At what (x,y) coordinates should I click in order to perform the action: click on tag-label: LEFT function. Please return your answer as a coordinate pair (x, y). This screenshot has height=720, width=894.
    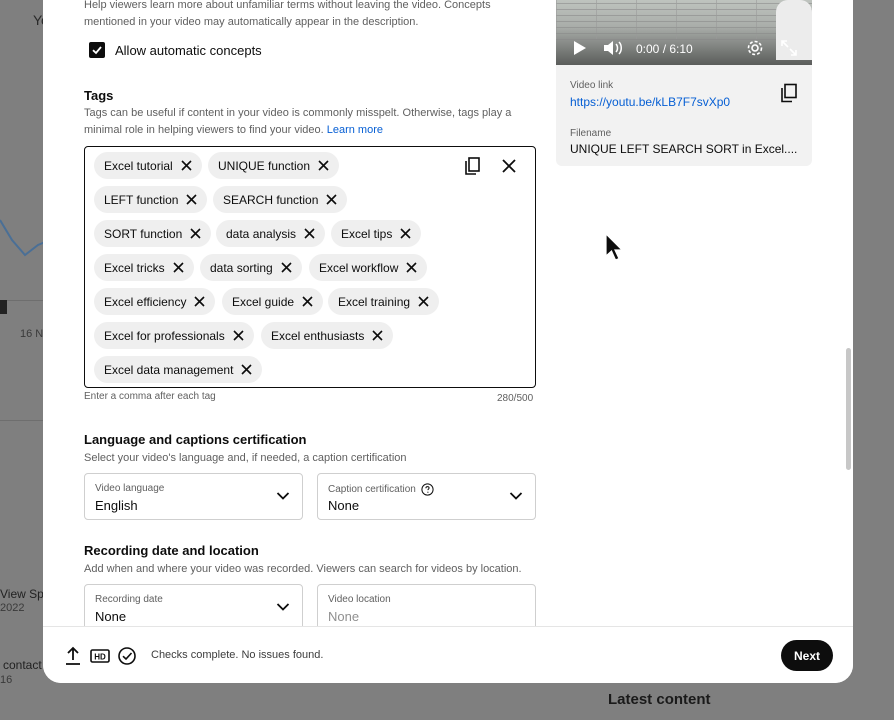
    Looking at the image, I should click on (141, 199).